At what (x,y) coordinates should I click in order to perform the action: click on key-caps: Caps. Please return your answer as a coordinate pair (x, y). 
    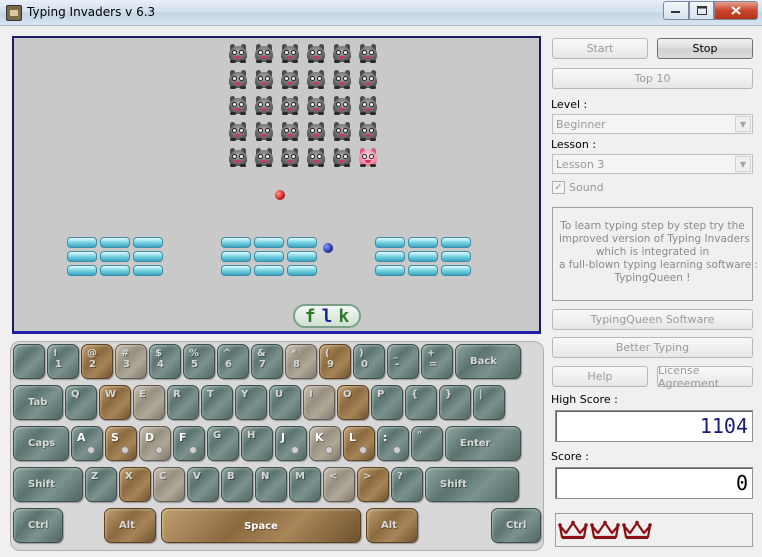
    Looking at the image, I should click on (41, 443).